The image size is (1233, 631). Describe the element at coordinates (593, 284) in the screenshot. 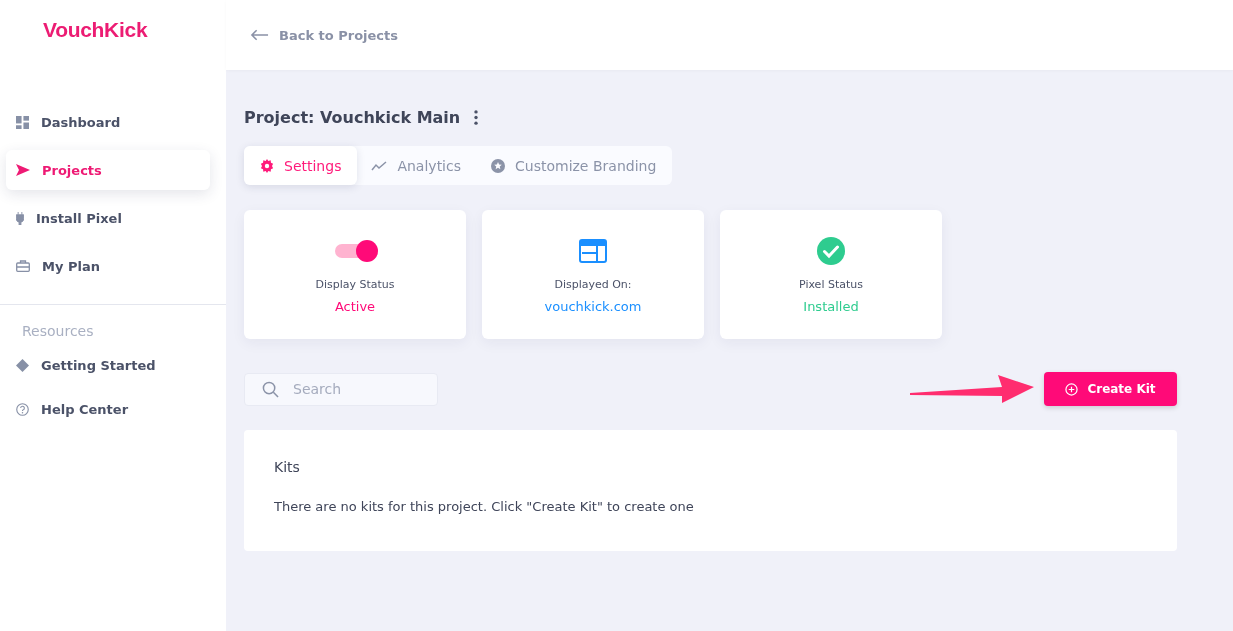

I see `card-label: Displayed On:` at that location.